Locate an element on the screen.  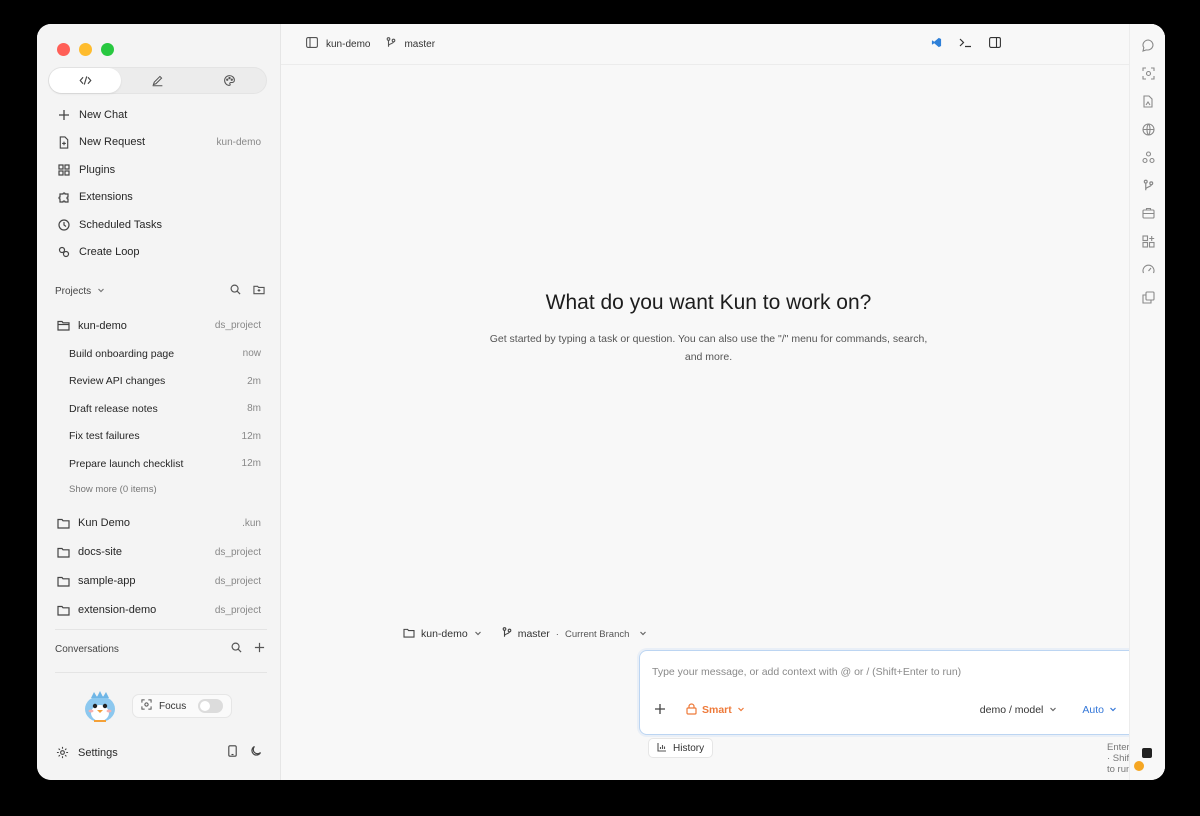
gauge-icon is located at coordinates (1148, 269).